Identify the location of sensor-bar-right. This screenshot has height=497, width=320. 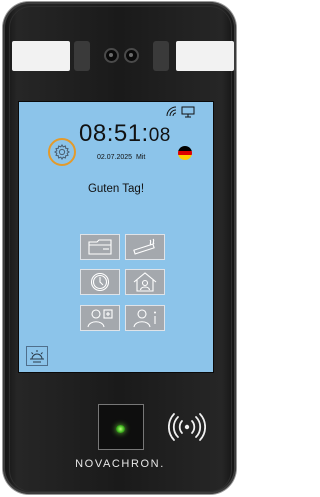
(161, 56).